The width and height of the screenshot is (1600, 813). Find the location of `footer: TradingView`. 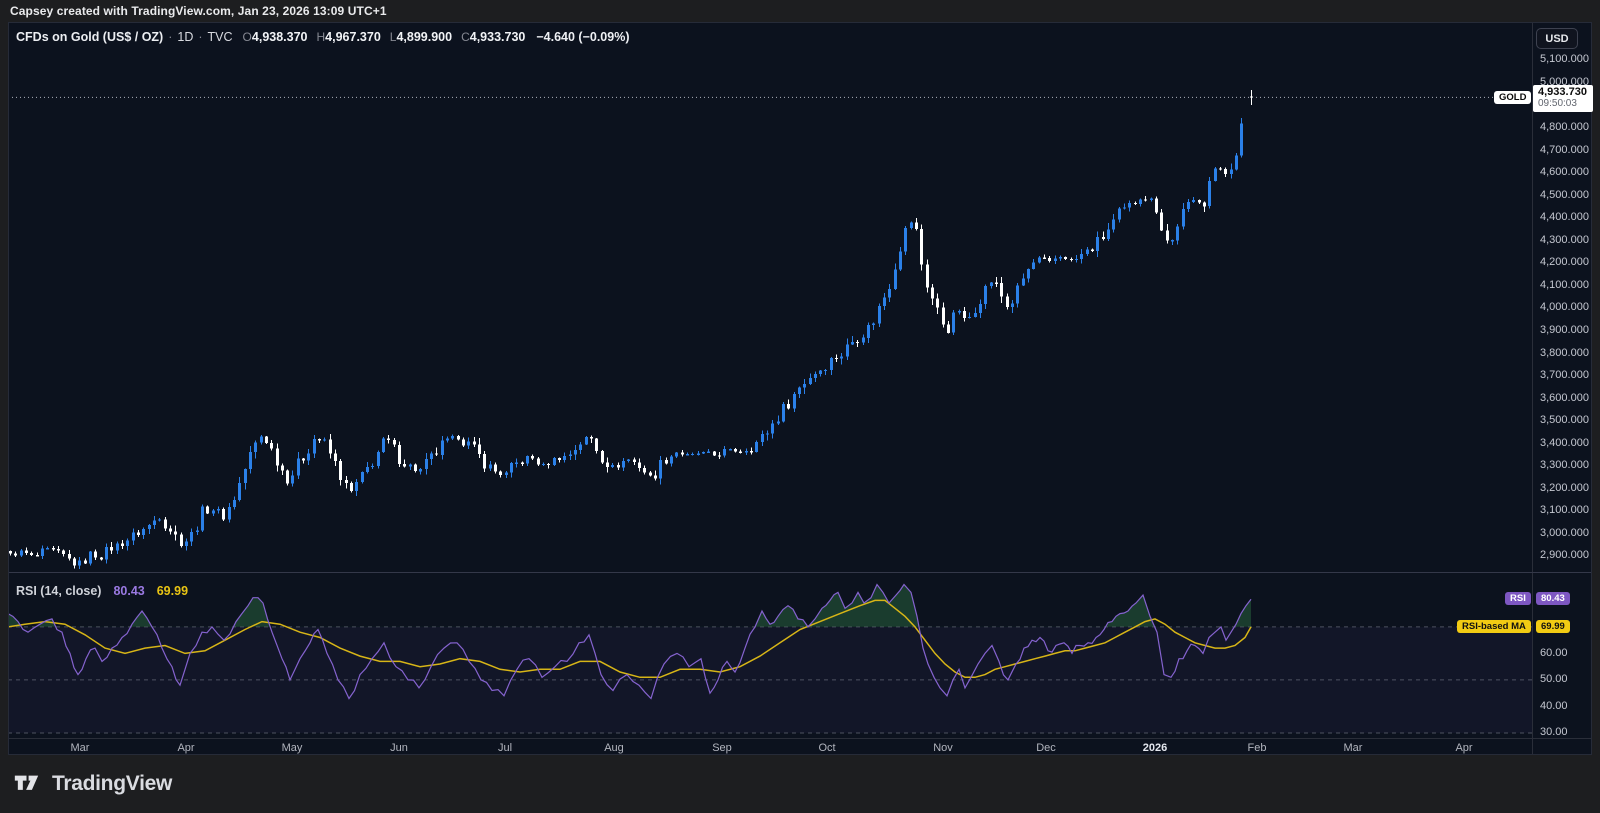

footer: TradingView is located at coordinates (800, 784).